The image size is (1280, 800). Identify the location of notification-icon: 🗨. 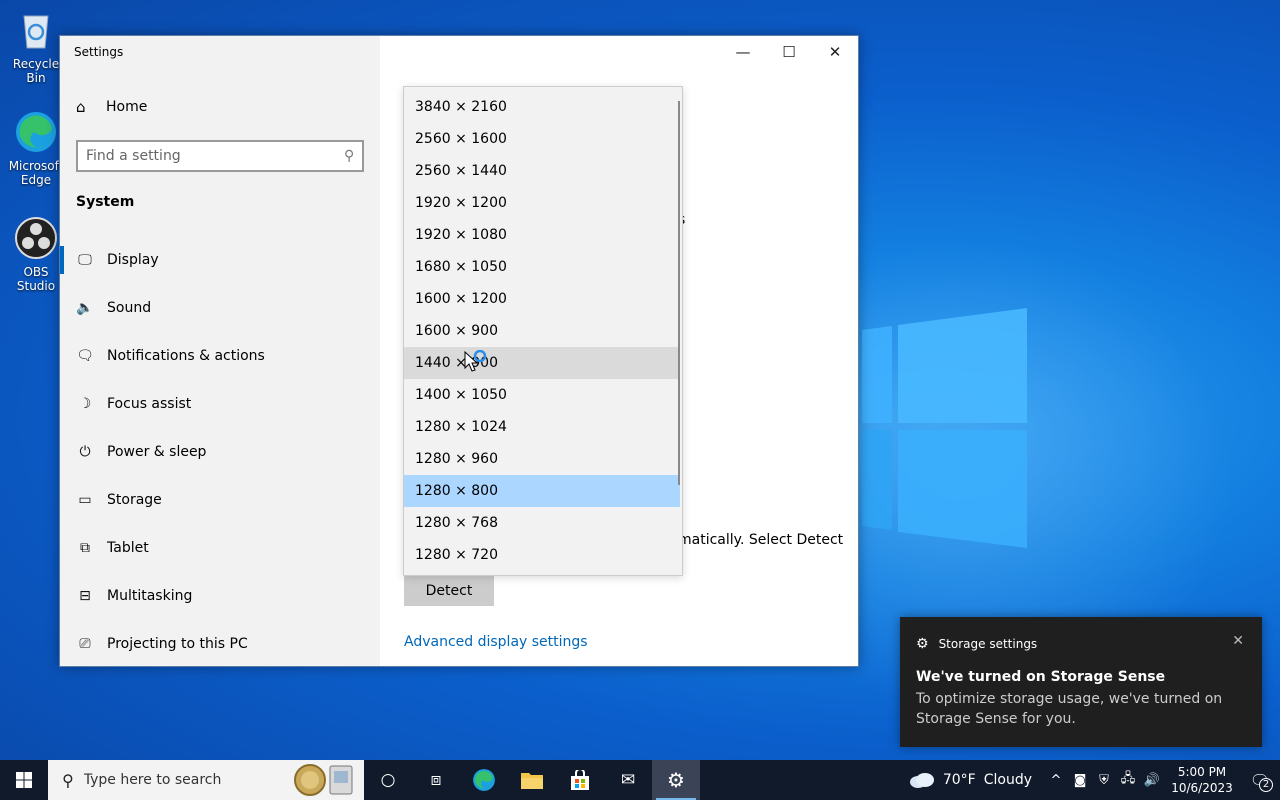
(85, 356).